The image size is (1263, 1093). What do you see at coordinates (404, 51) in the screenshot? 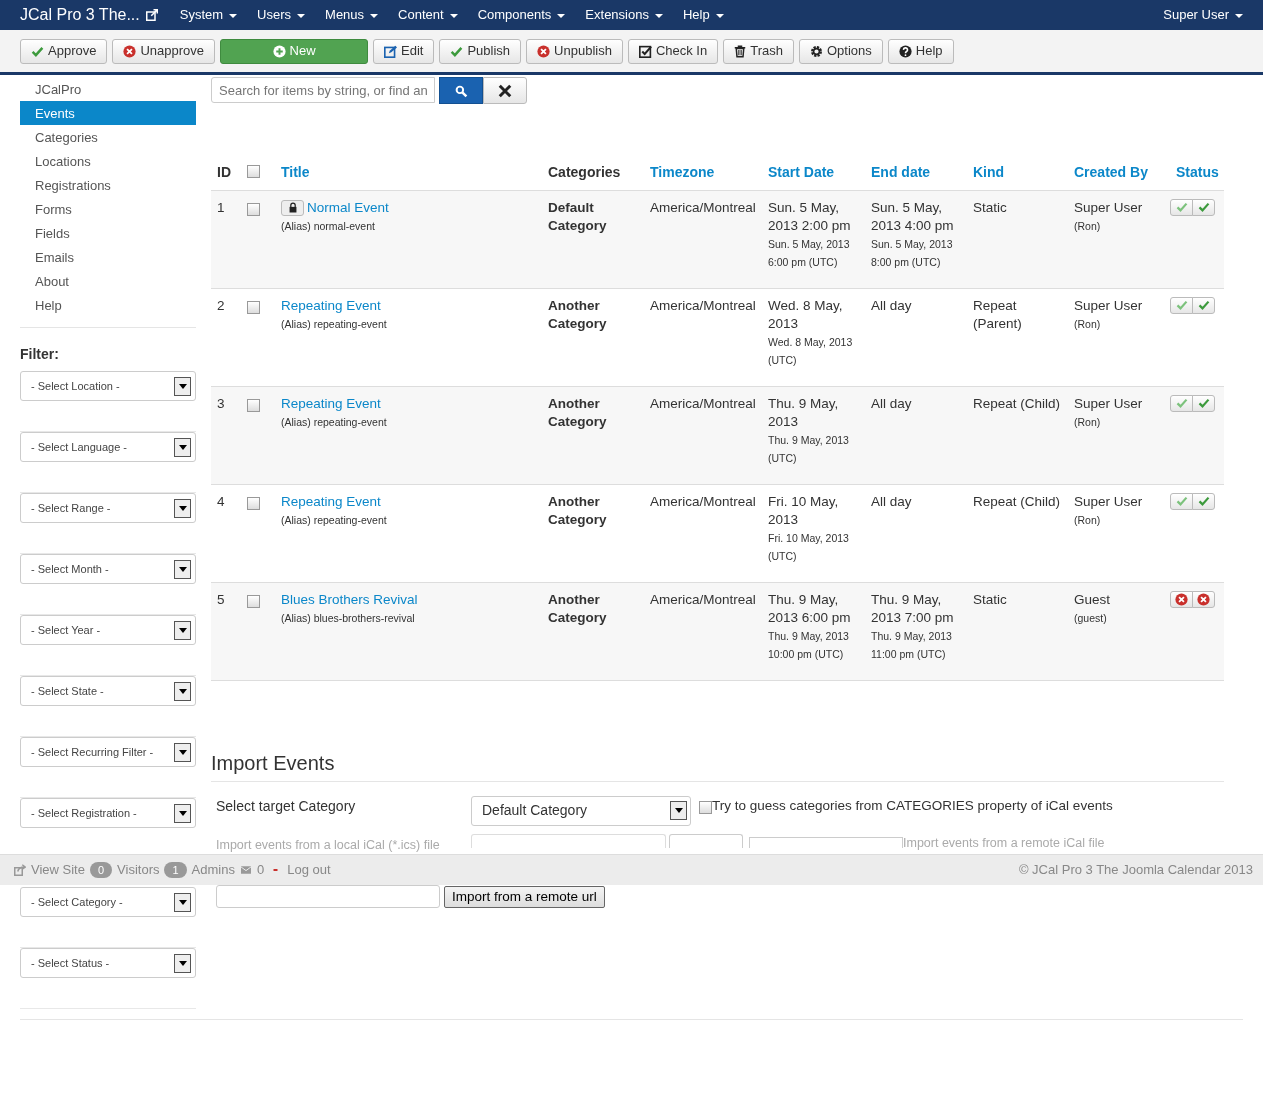
I see `toolbar-button: Edit` at bounding box center [404, 51].